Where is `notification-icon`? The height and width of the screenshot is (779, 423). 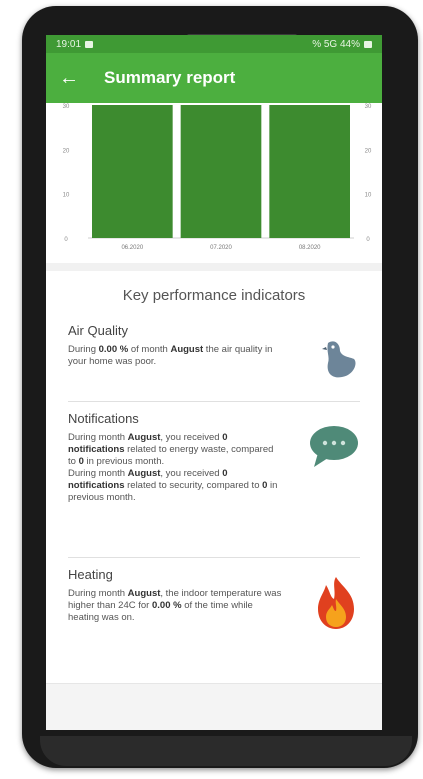 notification-icon is located at coordinates (89, 44).